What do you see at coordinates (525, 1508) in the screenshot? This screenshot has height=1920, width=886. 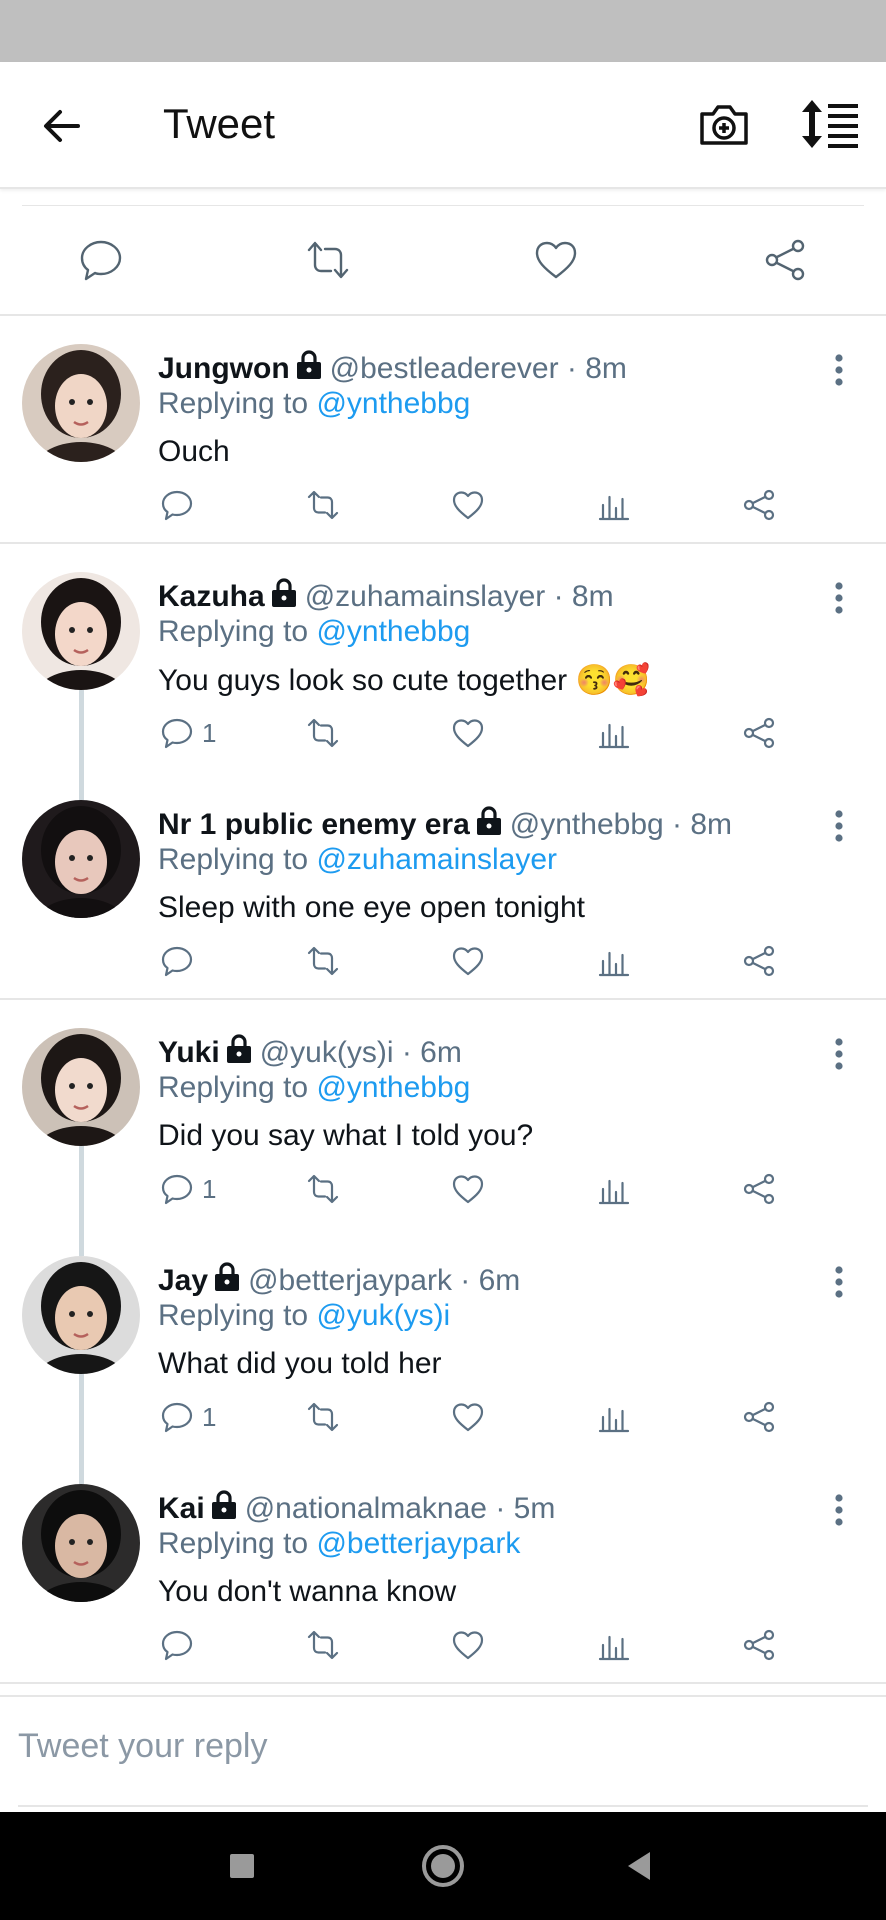 I see `timestamp: · 5m` at bounding box center [525, 1508].